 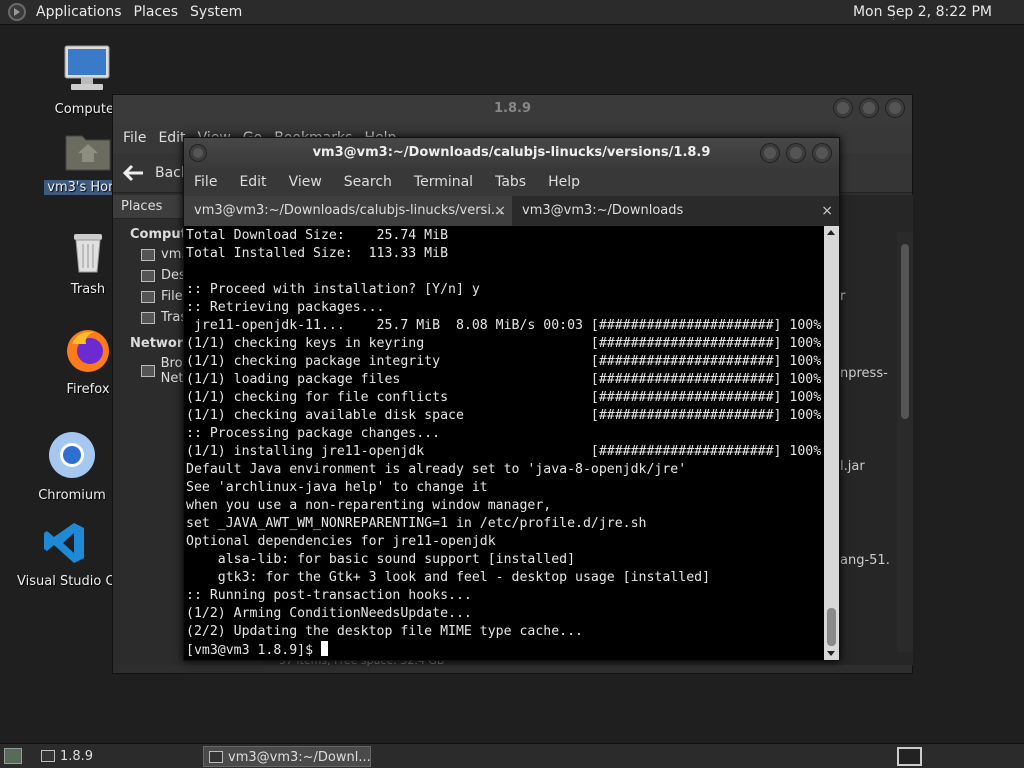 I want to click on home-icon, so click(x=148, y=254).